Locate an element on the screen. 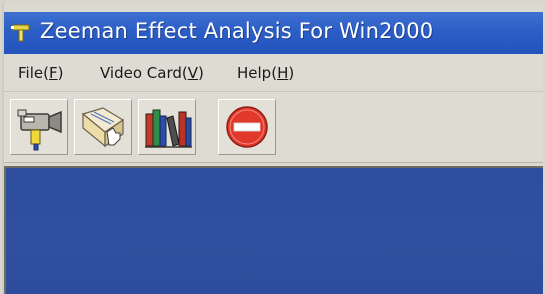 The height and width of the screenshot is (294, 546). title-bar: Zeeman Effect Analysis For Win2000 is located at coordinates (273, 33).